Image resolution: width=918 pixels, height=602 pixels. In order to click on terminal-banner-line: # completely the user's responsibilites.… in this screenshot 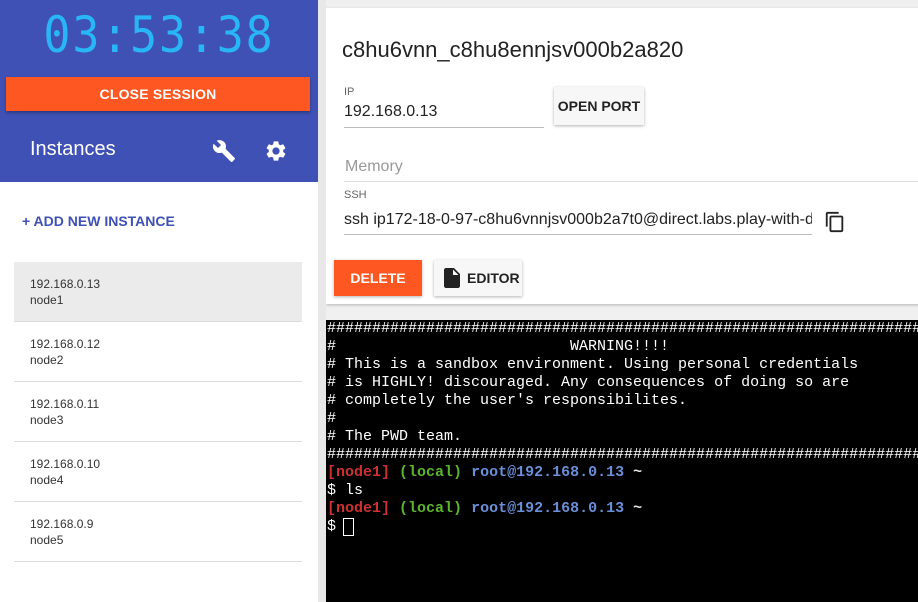, I will do `click(622, 400)`.